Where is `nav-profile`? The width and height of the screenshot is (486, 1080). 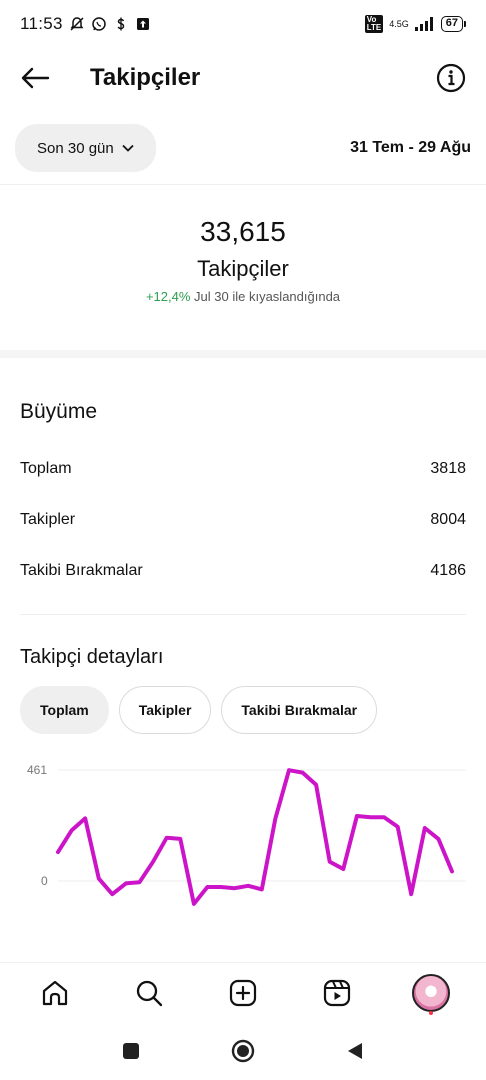
nav-profile is located at coordinates (431, 993).